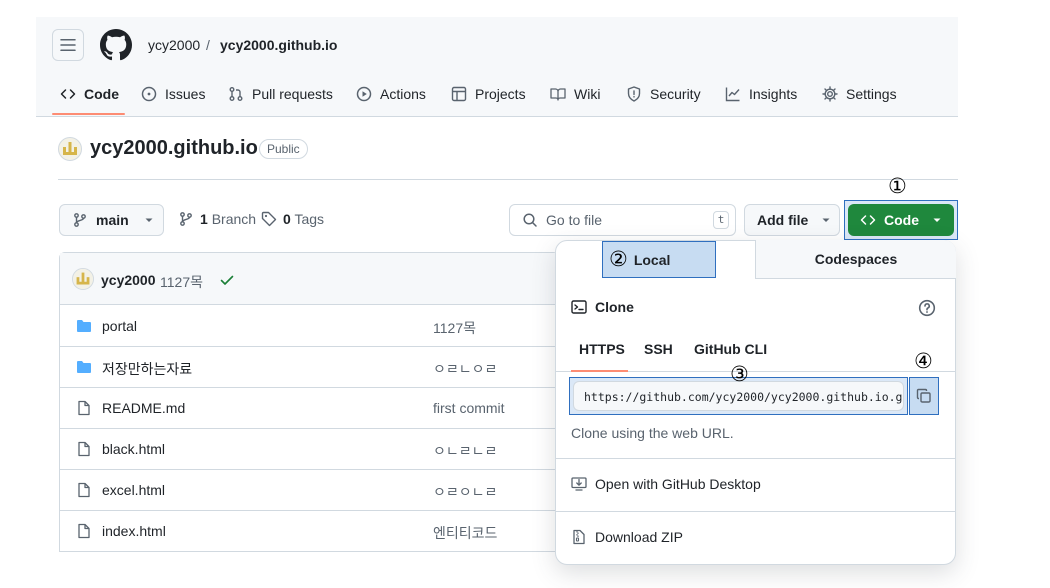 Image resolution: width=1050 pixels, height=588 pixels. I want to click on file-commit-message: 1127목, so click(454, 328).